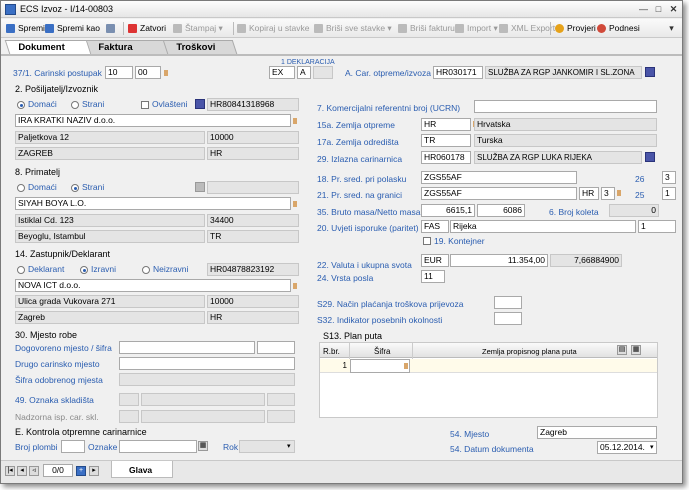 The width and height of the screenshot is (689, 490). Describe the element at coordinates (273, 28) in the screenshot. I see `kopiraj-button: Kopiraj u stavke` at that location.